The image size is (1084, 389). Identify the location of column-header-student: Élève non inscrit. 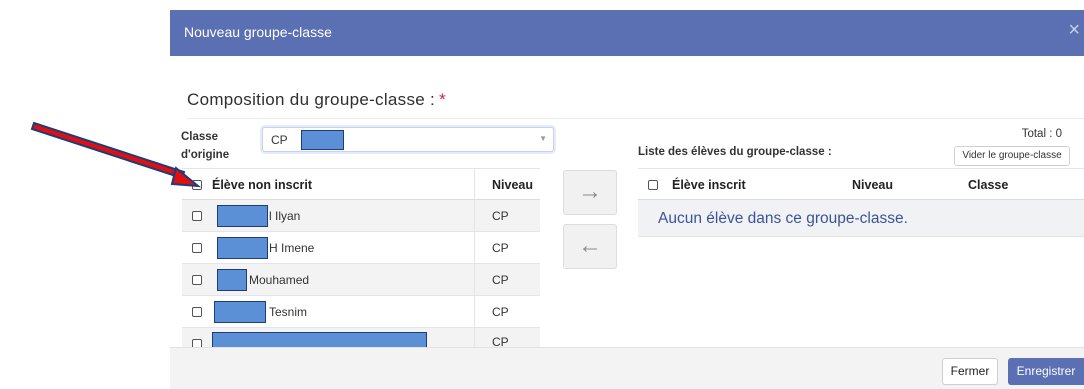
(262, 185).